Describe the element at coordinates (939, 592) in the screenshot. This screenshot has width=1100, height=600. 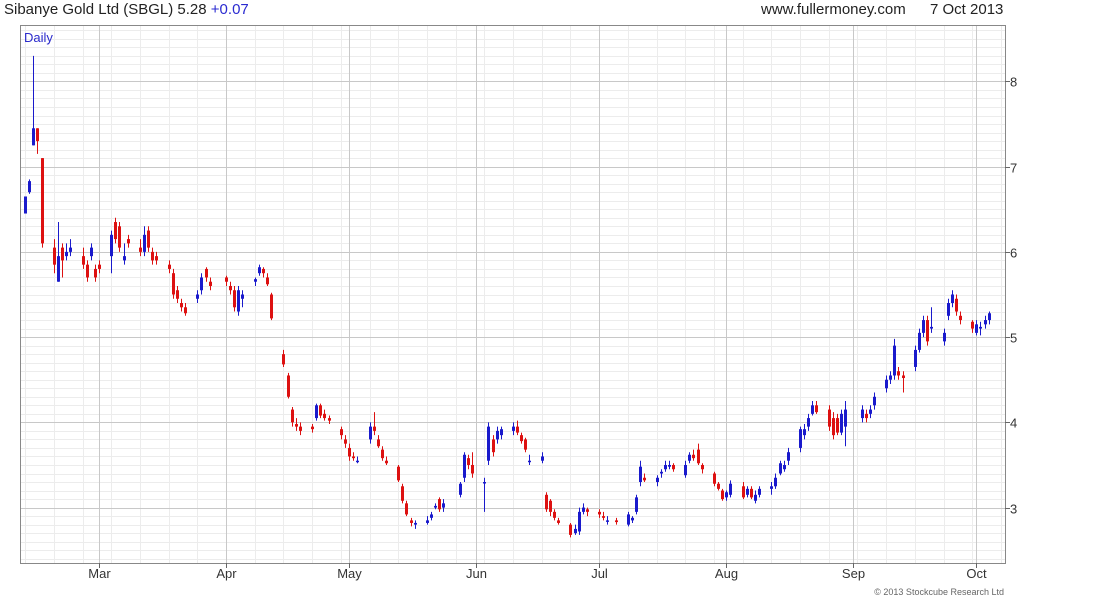
I see `copyright-label: © 2013 Stockcube Research Ltd` at that location.